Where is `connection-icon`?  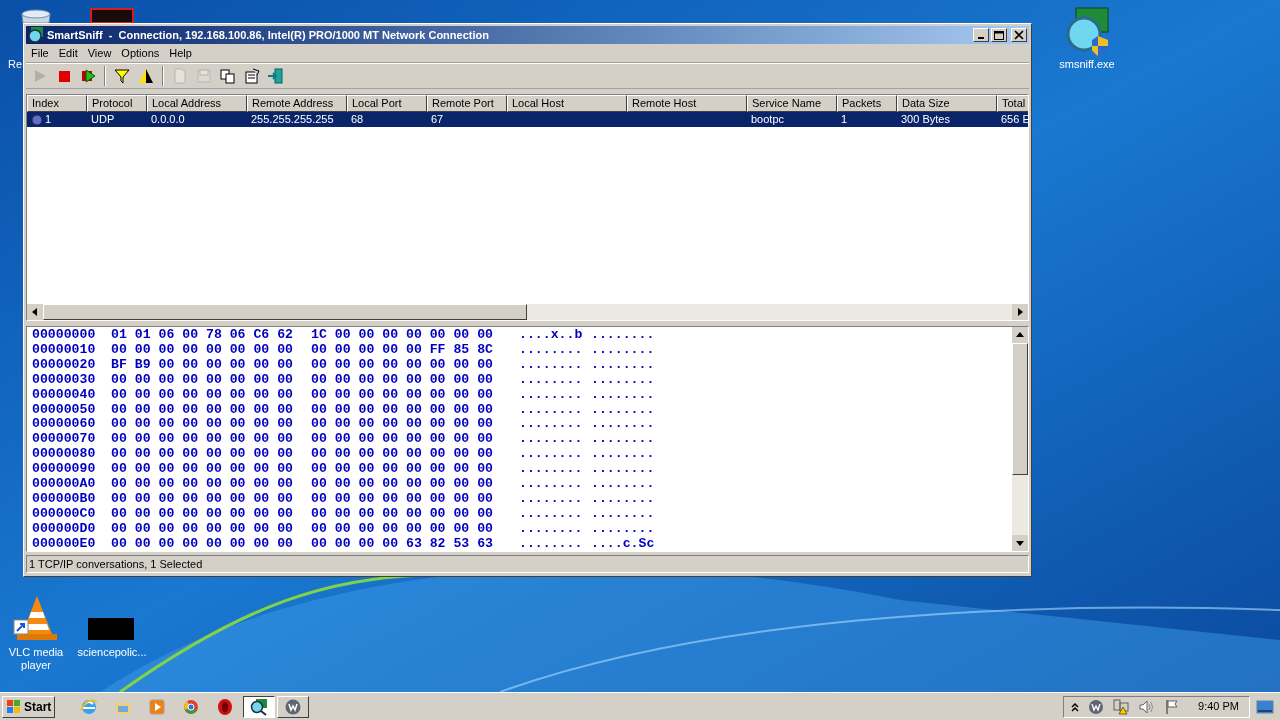
connection-icon is located at coordinates (37, 119).